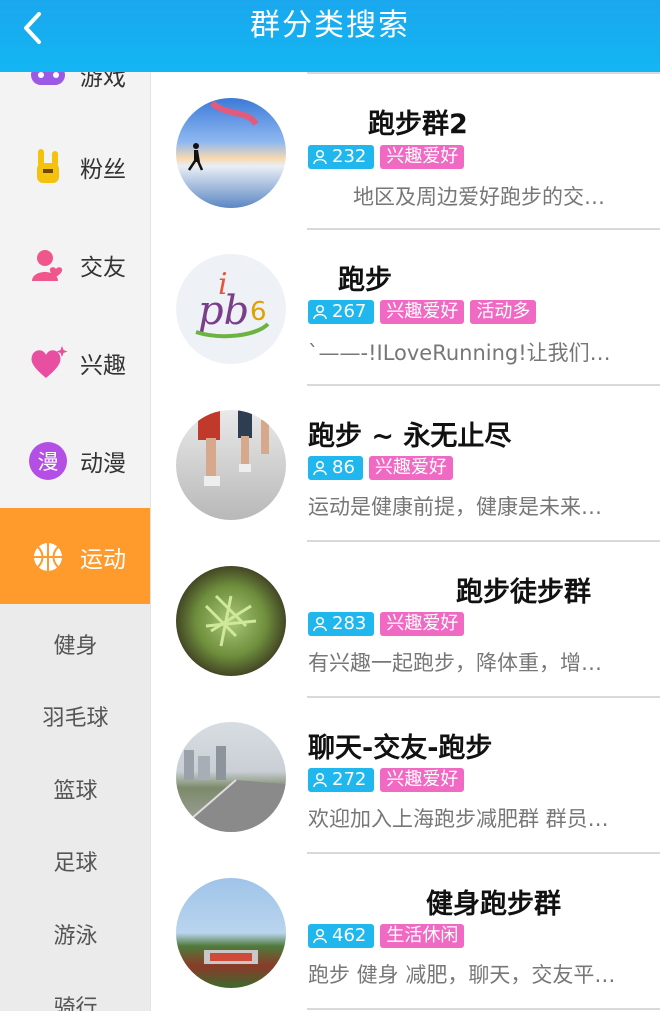 The width and height of the screenshot is (660, 1011). What do you see at coordinates (103, 81) in the screenshot?
I see `sidebar-item-label: 游戏` at bounding box center [103, 81].